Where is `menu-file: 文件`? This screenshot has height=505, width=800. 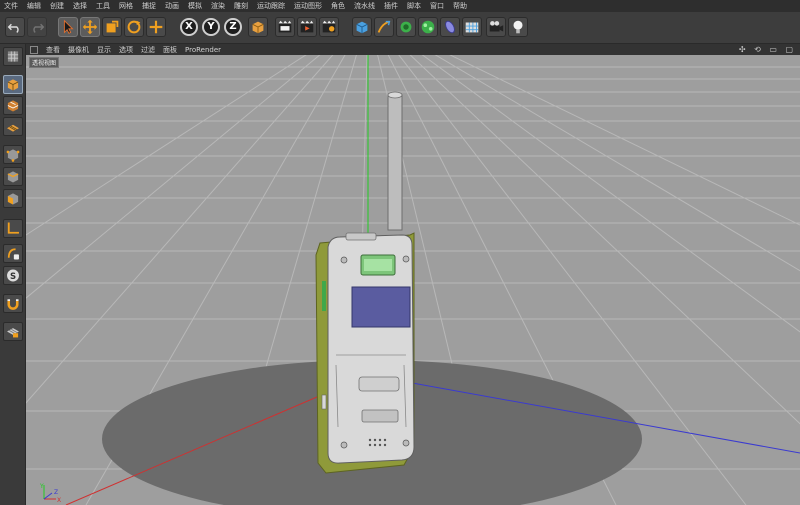 menu-file: 文件 is located at coordinates (11, 6).